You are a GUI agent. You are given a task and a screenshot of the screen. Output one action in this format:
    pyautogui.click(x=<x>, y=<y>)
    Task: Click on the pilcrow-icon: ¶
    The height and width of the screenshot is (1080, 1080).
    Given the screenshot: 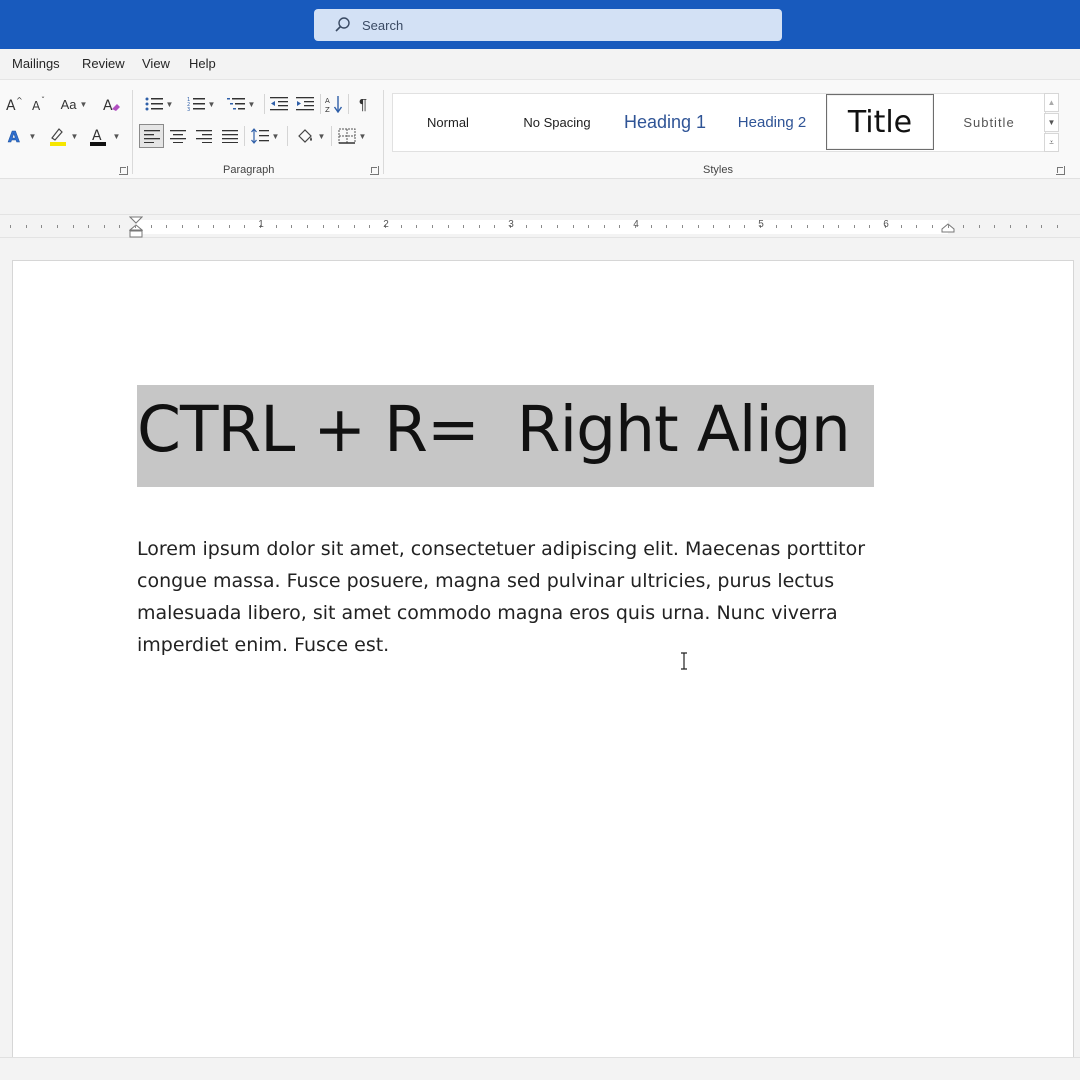 What is the action you would take?
    pyautogui.click(x=363, y=104)
    